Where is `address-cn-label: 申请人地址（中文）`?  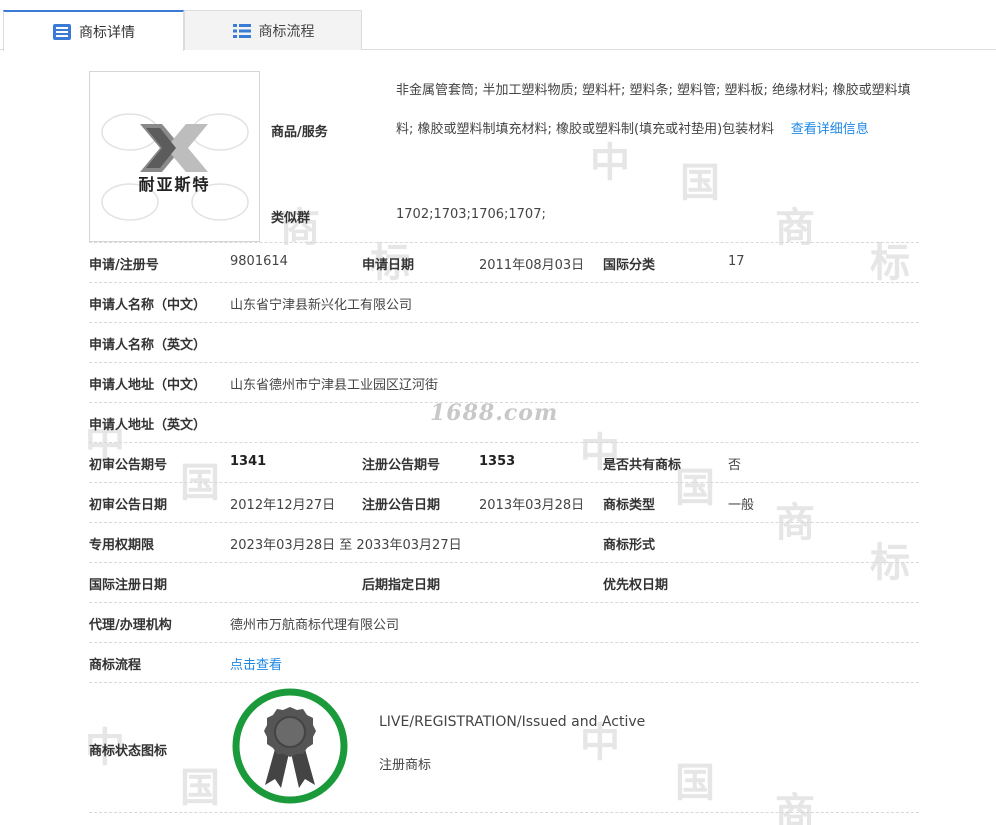 address-cn-label: 申请人地址（中文） is located at coordinates (148, 385).